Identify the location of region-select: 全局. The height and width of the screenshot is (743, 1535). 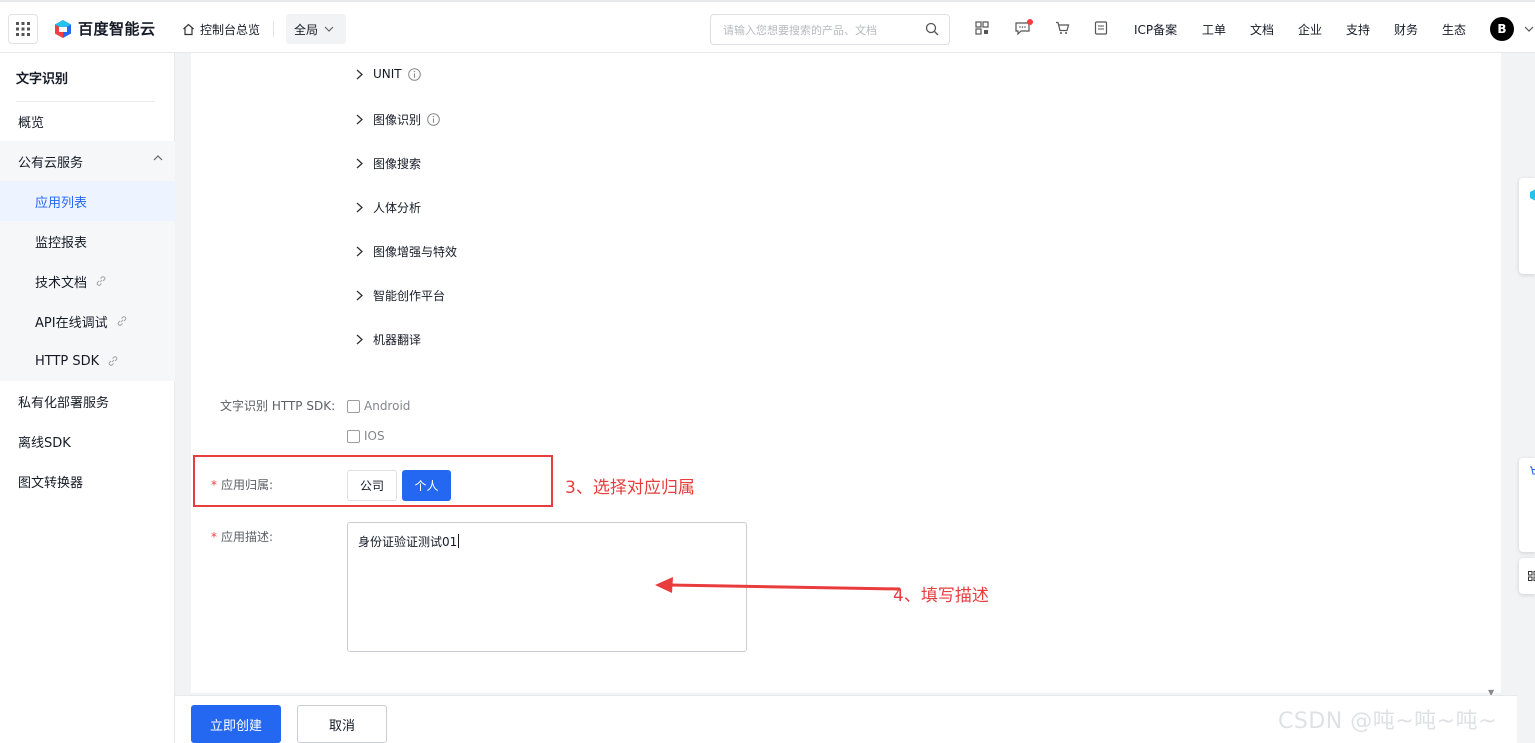
(316, 29).